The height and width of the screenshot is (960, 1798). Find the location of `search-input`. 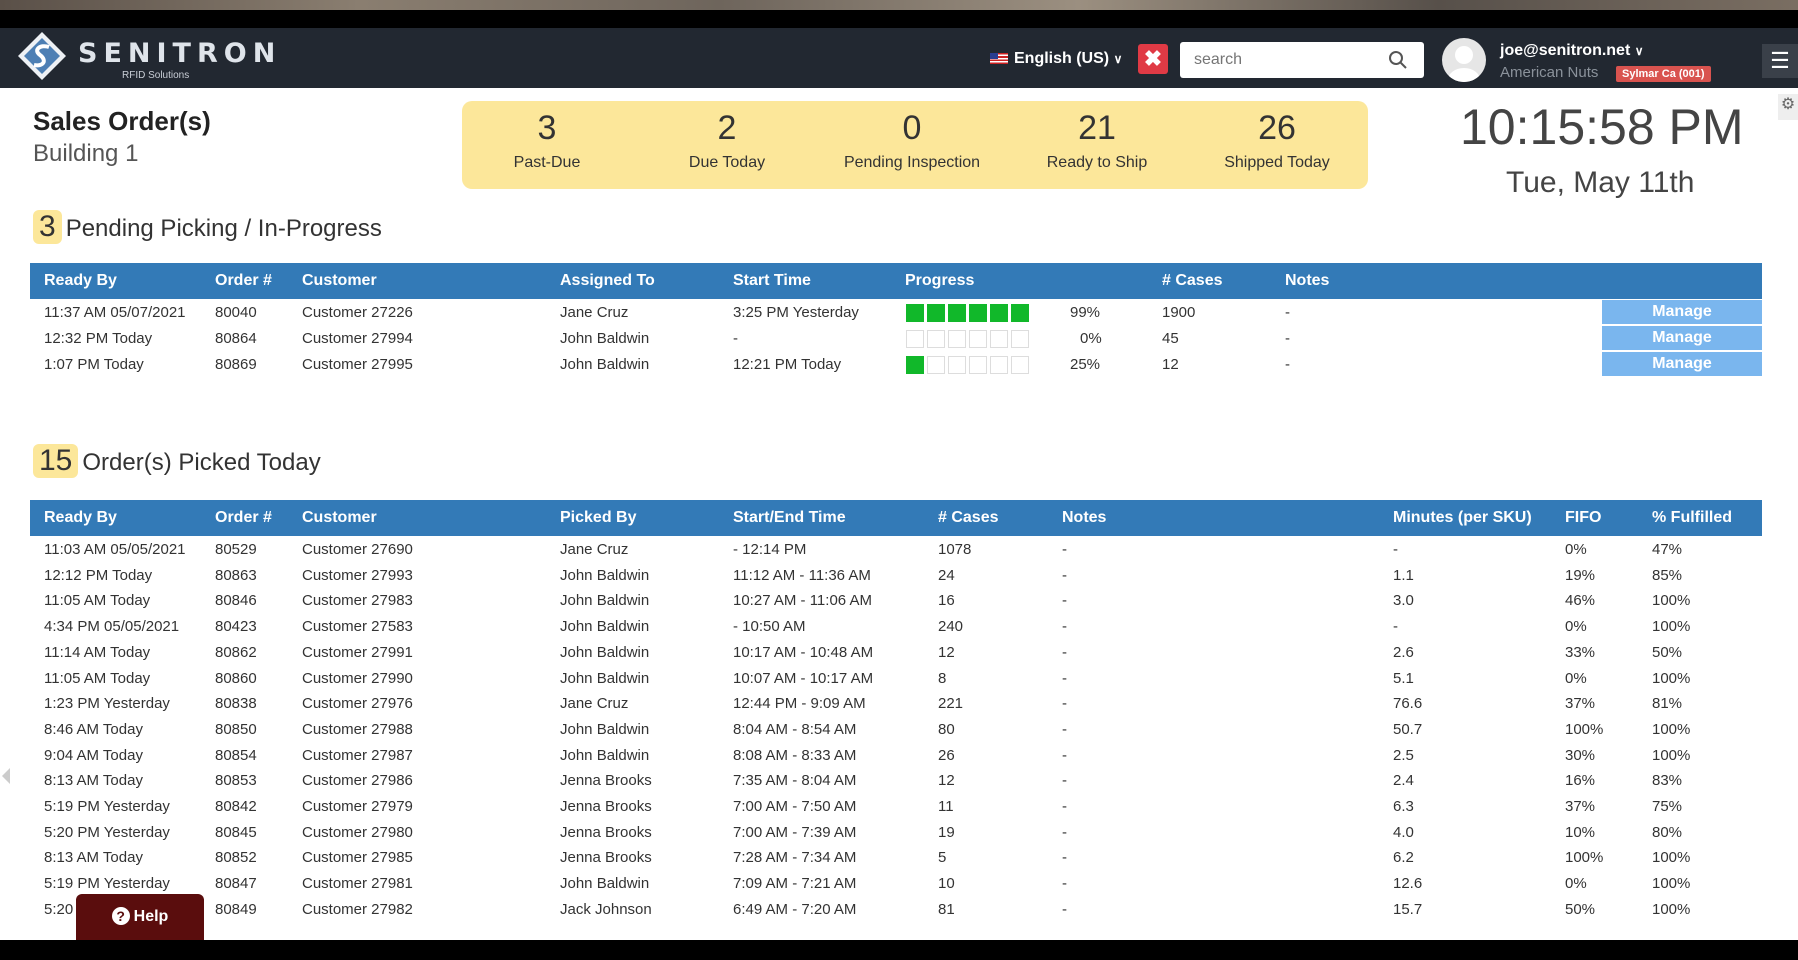

search-input is located at coordinates (1284, 60).